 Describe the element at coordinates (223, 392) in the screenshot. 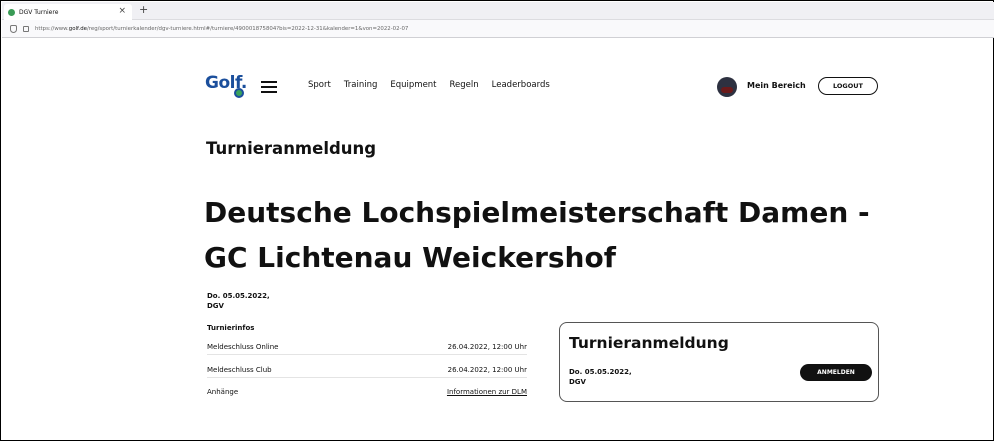

I see `info-label: Anhänge` at that location.